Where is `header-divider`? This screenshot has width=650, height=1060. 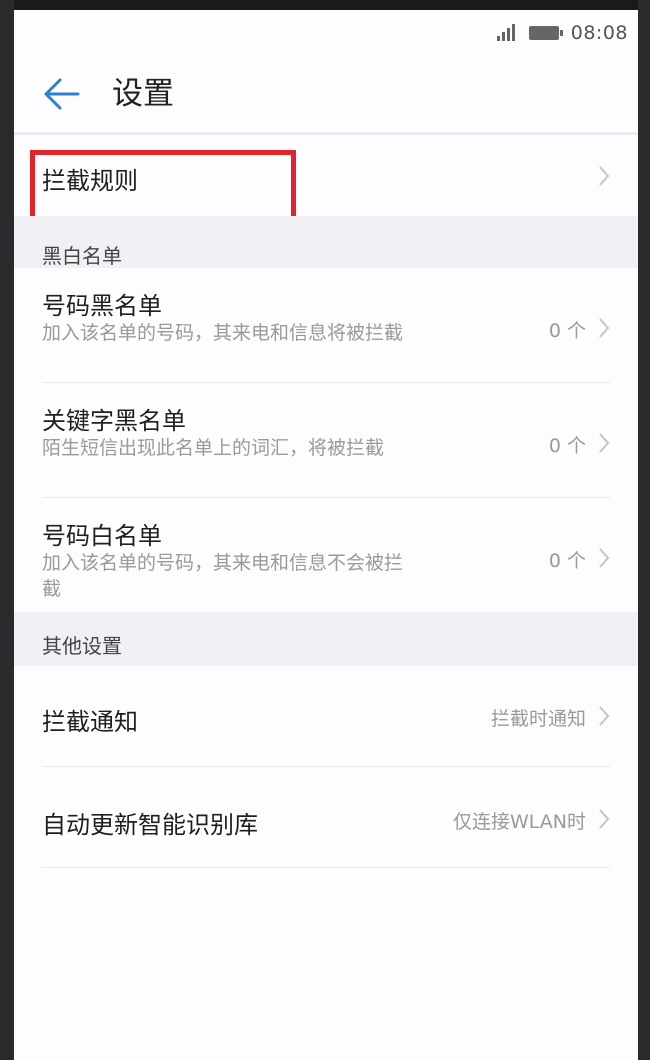 header-divider is located at coordinates (326, 133).